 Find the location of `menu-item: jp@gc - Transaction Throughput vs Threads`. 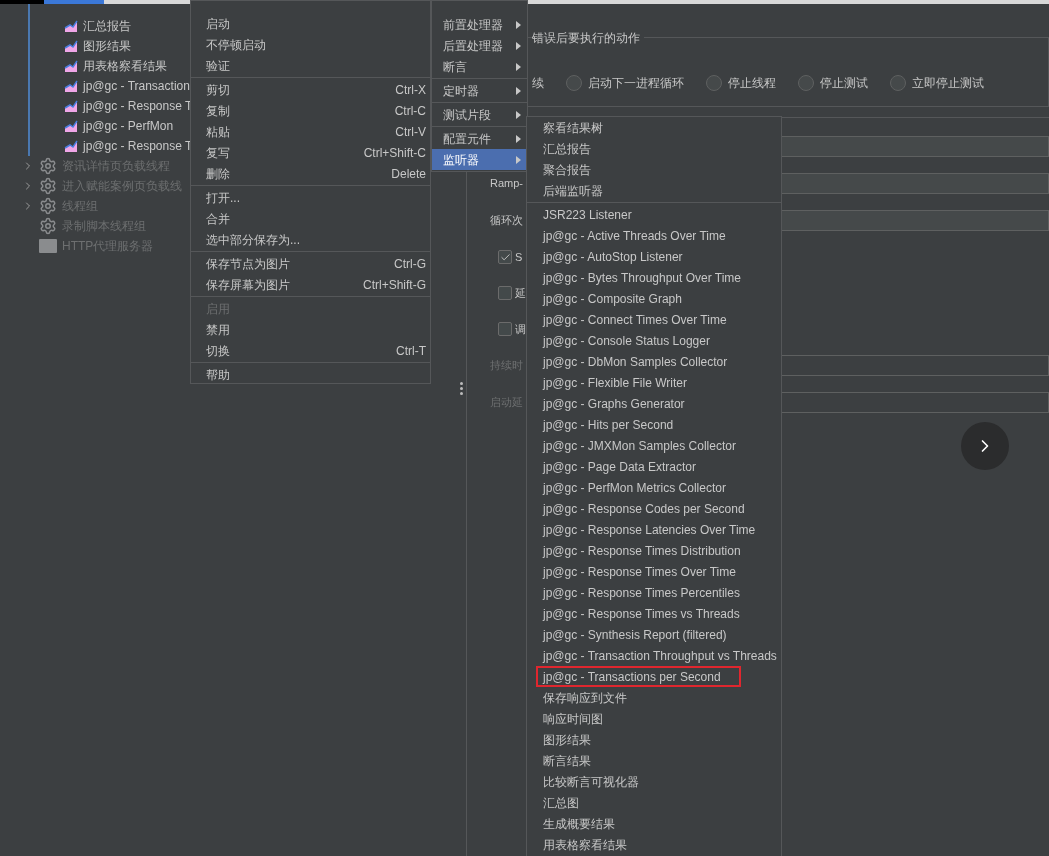

menu-item: jp@gc - Transaction Throughput vs Threads is located at coordinates (660, 655).